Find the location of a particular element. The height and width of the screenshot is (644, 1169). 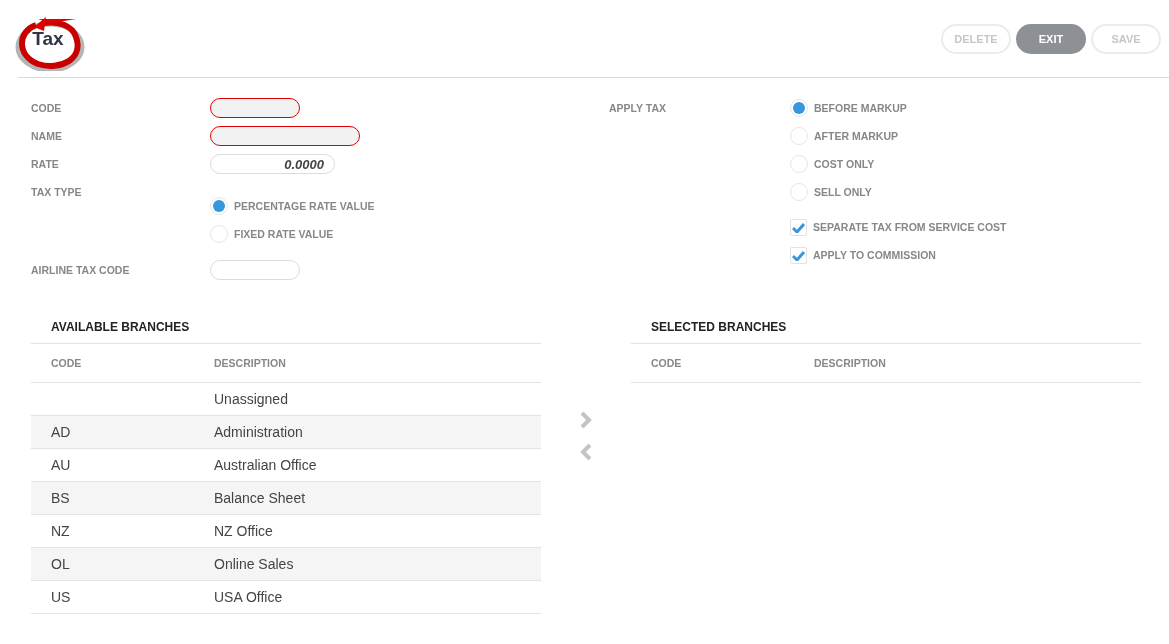

field-label: AIRLINE TAX CODE is located at coordinates (81, 270).